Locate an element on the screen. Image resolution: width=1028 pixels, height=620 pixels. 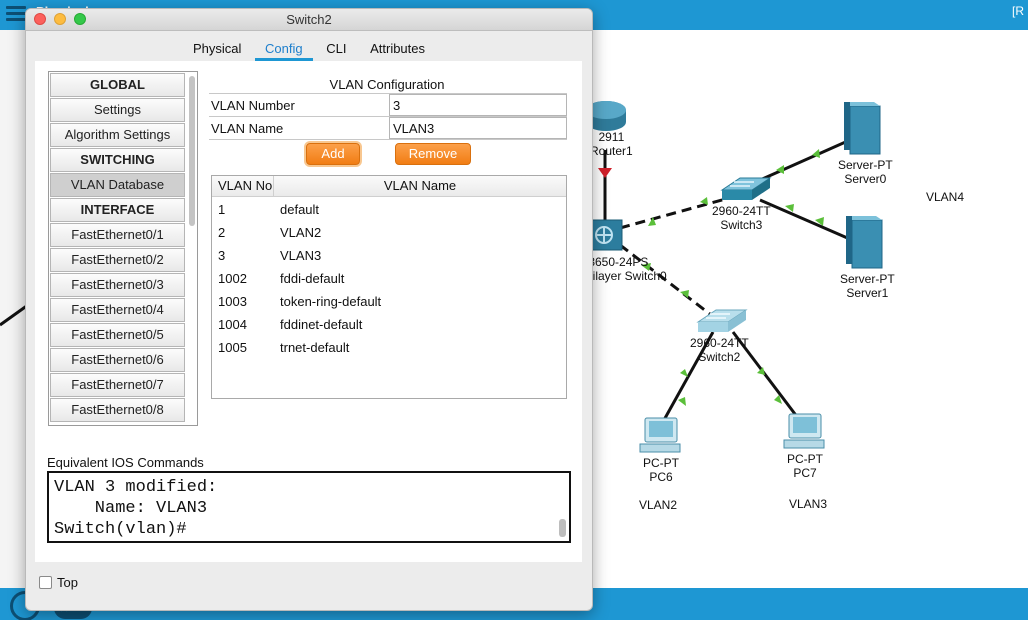
tab-bar: Physical Config CLI Attributes is located at coordinates (309, 49).